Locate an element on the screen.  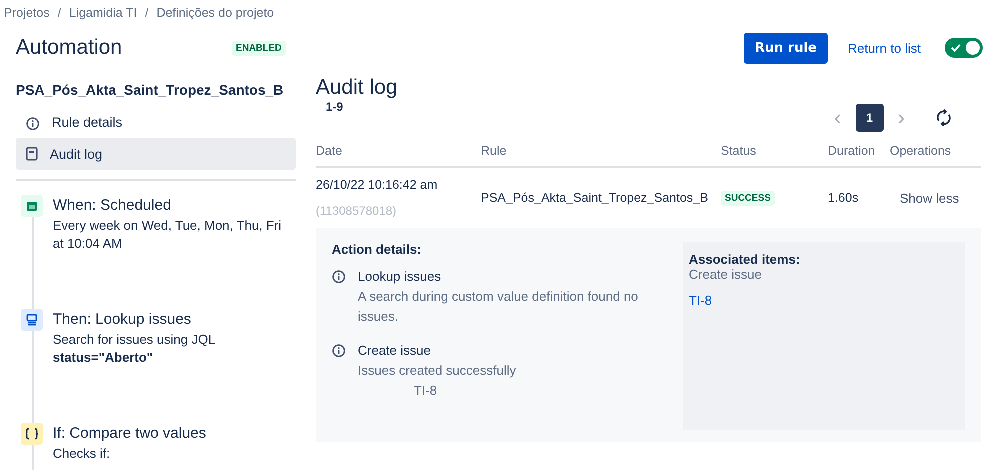
nav-label: Rule details is located at coordinates (87, 122).